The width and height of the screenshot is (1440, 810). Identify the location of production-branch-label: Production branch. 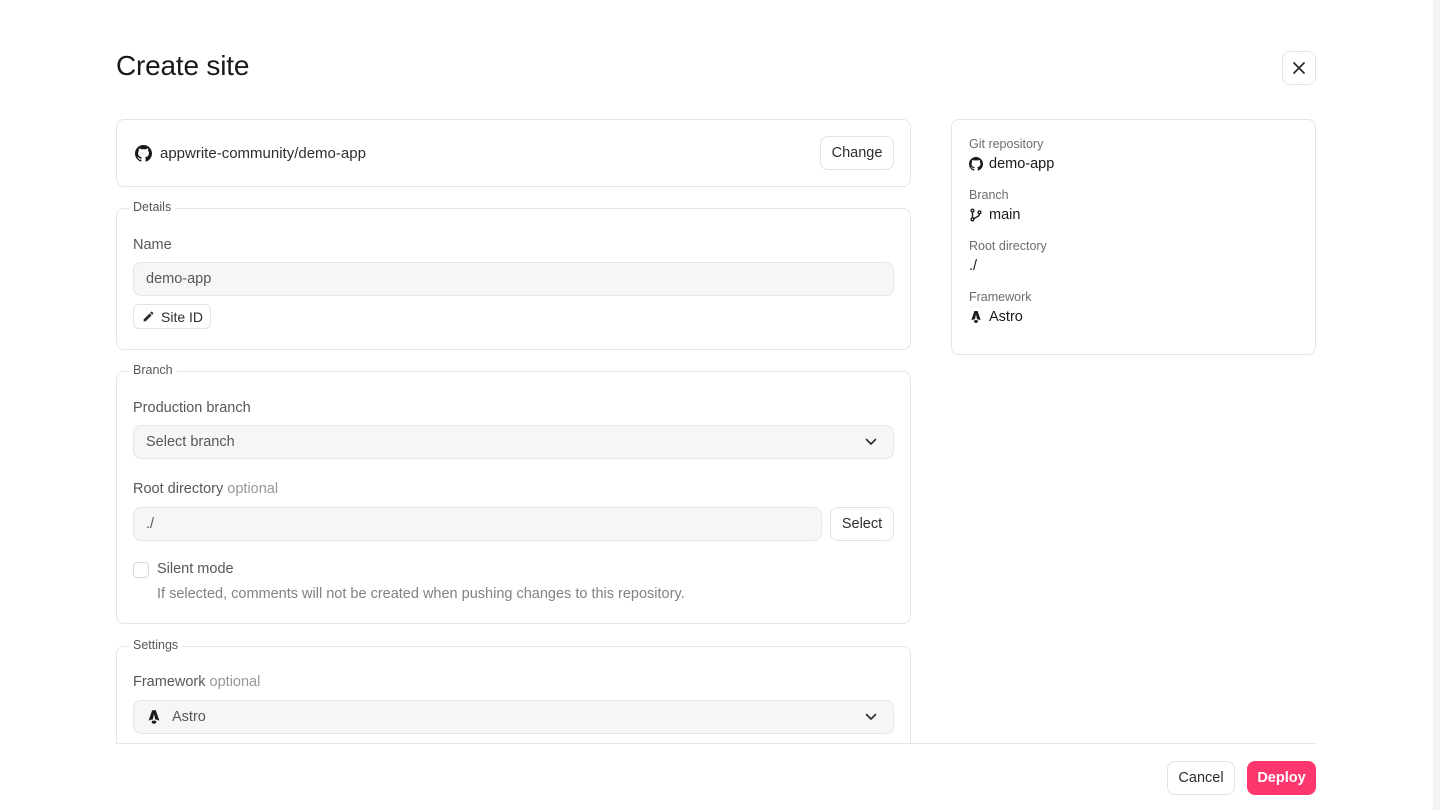
(192, 408).